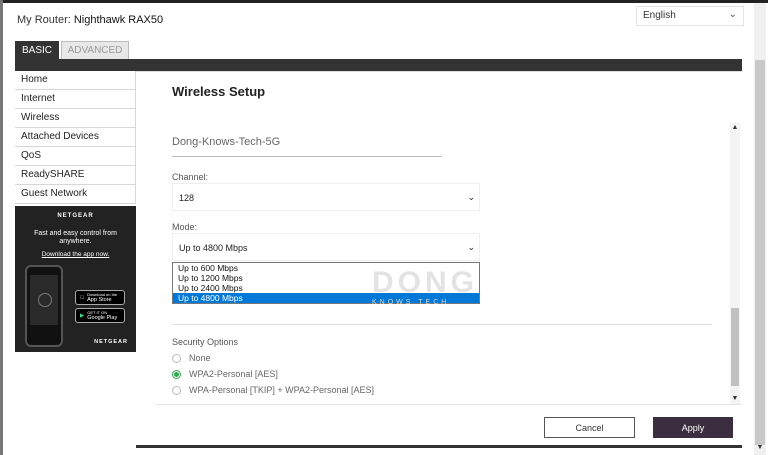  What do you see at coordinates (760, 252) in the screenshot?
I see `window-scroll-thumb` at bounding box center [760, 252].